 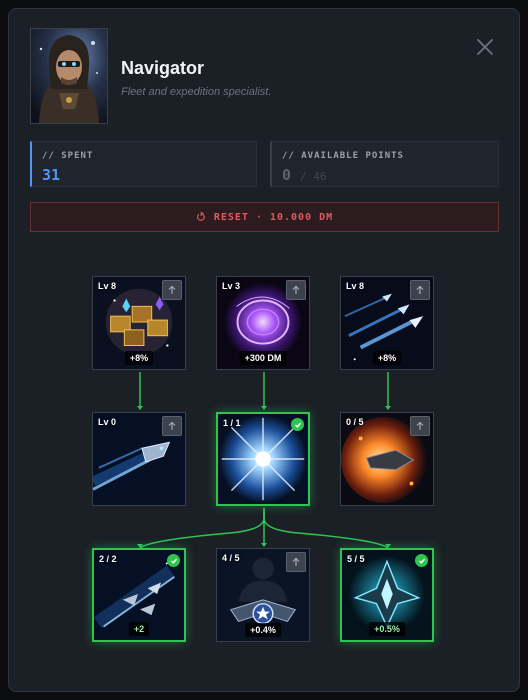 What do you see at coordinates (139, 323) in the screenshot?
I see `skill-node-resource-crates: Lv 8 +8%` at bounding box center [139, 323].